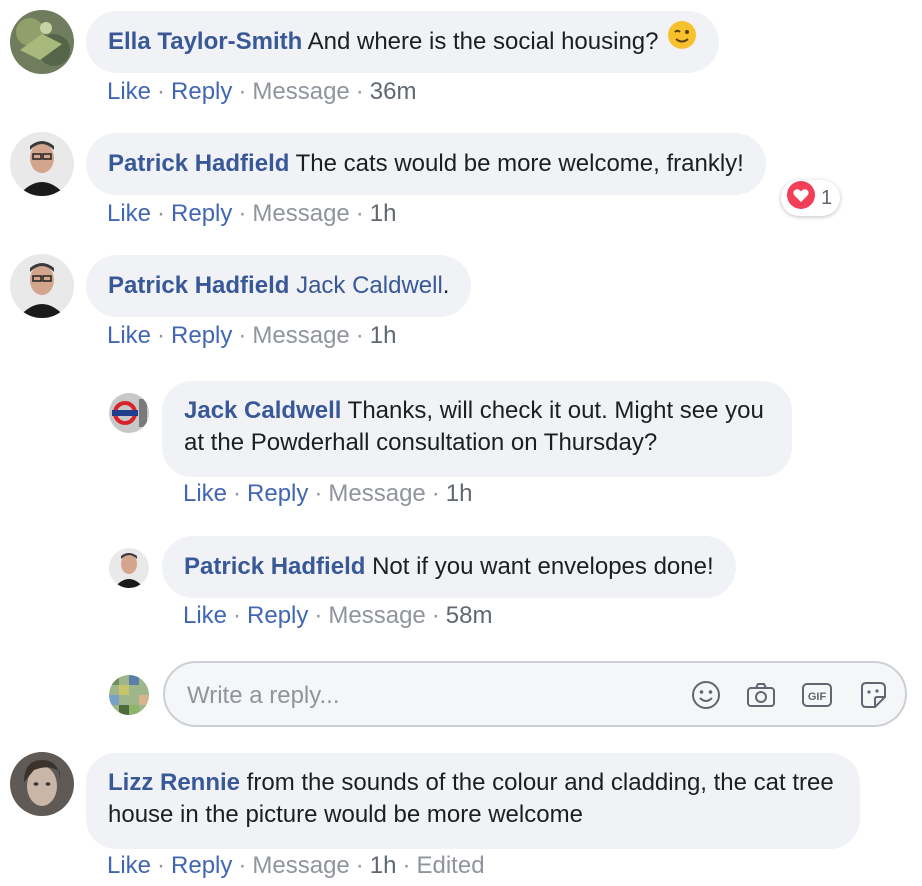  I want to click on edited-label: Edited, so click(450, 865).